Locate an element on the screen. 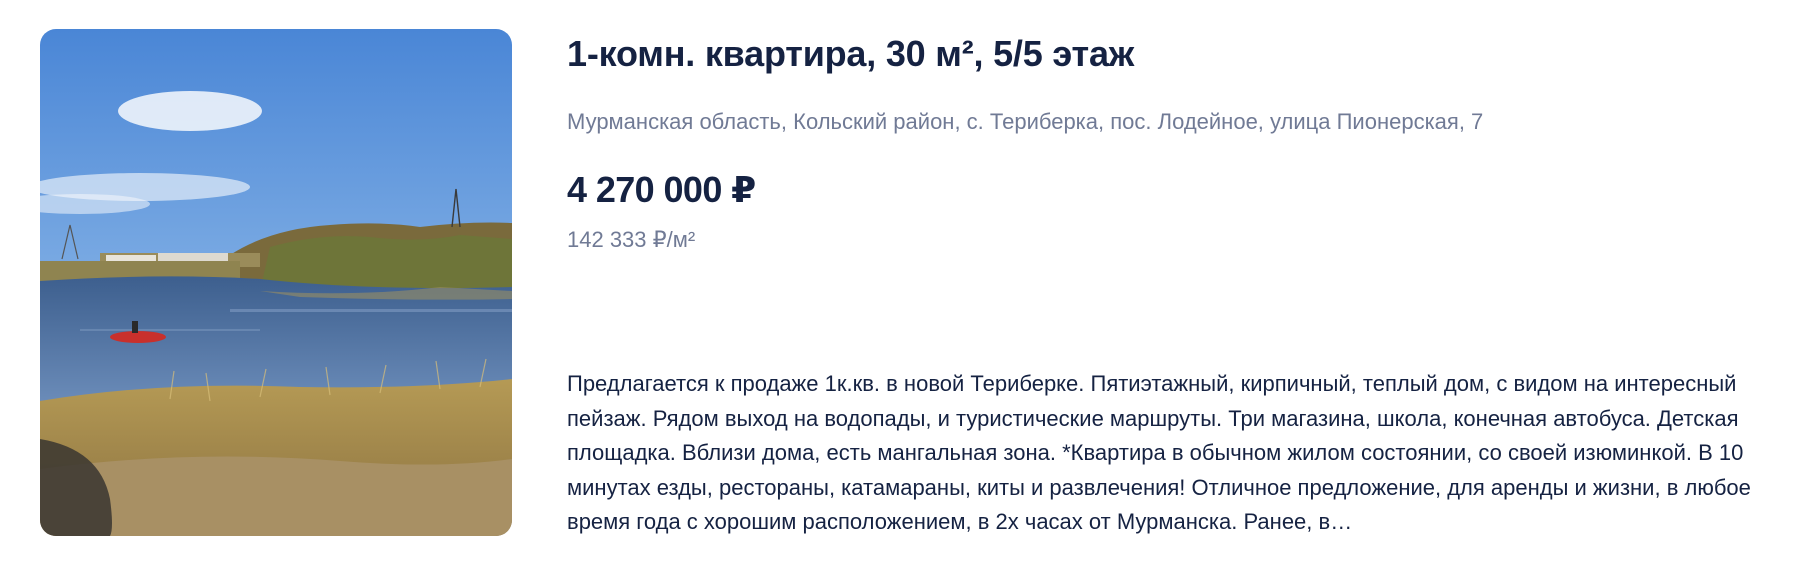 The image size is (1803, 569). price-per-square-meter: 142 333 ₽/м² is located at coordinates (631, 239).